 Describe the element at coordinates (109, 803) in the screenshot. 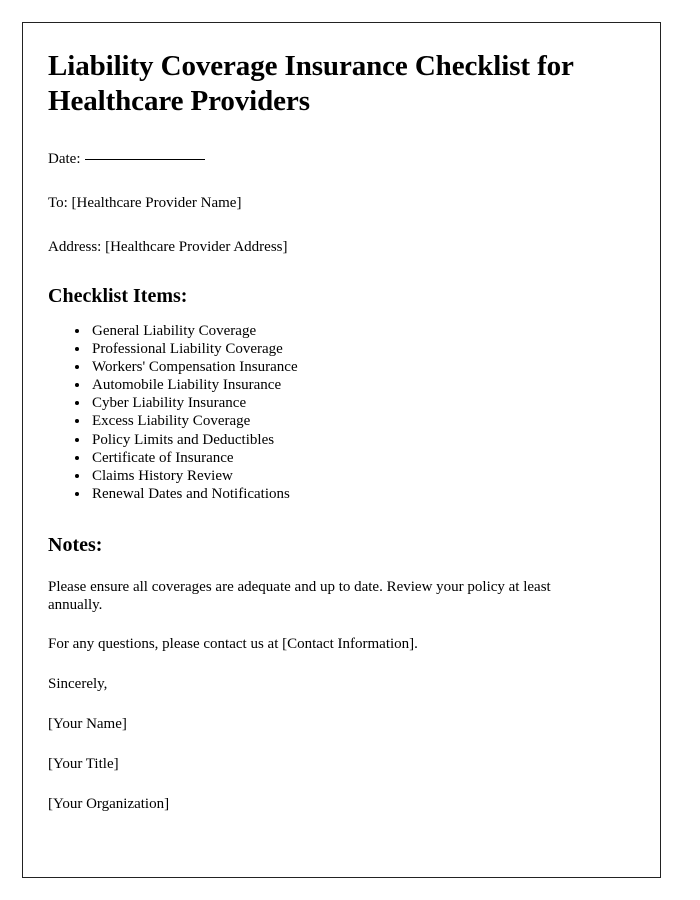

I see `closing-organization: [Your Organization]` at that location.